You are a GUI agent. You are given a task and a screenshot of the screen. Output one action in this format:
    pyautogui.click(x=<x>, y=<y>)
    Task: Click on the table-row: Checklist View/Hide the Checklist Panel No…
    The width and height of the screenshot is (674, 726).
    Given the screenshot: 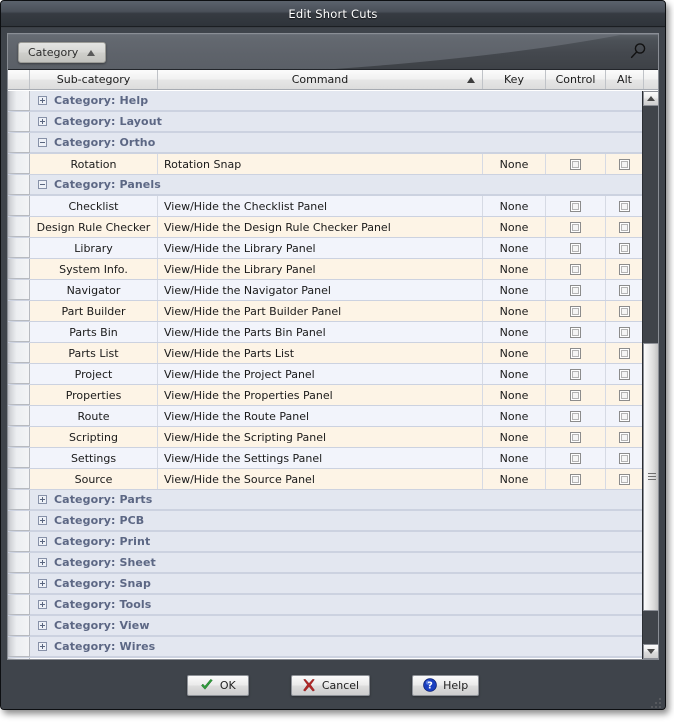 What is the action you would take?
    pyautogui.click(x=326, y=206)
    